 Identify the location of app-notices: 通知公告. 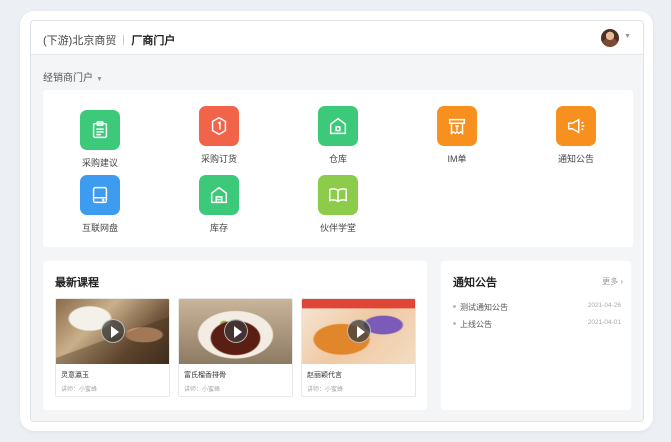
(576, 135).